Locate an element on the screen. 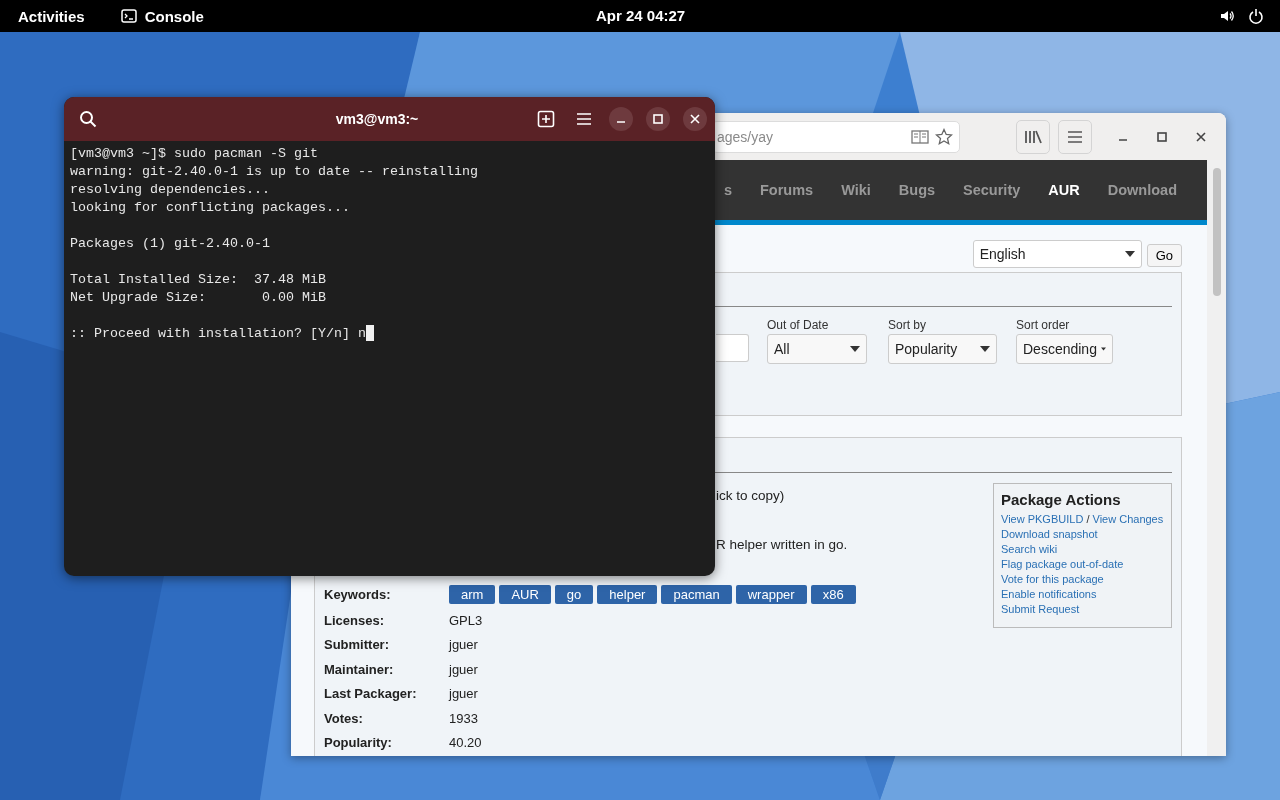 The width and height of the screenshot is (1280, 800). keyword-tag: x86 is located at coordinates (833, 594).